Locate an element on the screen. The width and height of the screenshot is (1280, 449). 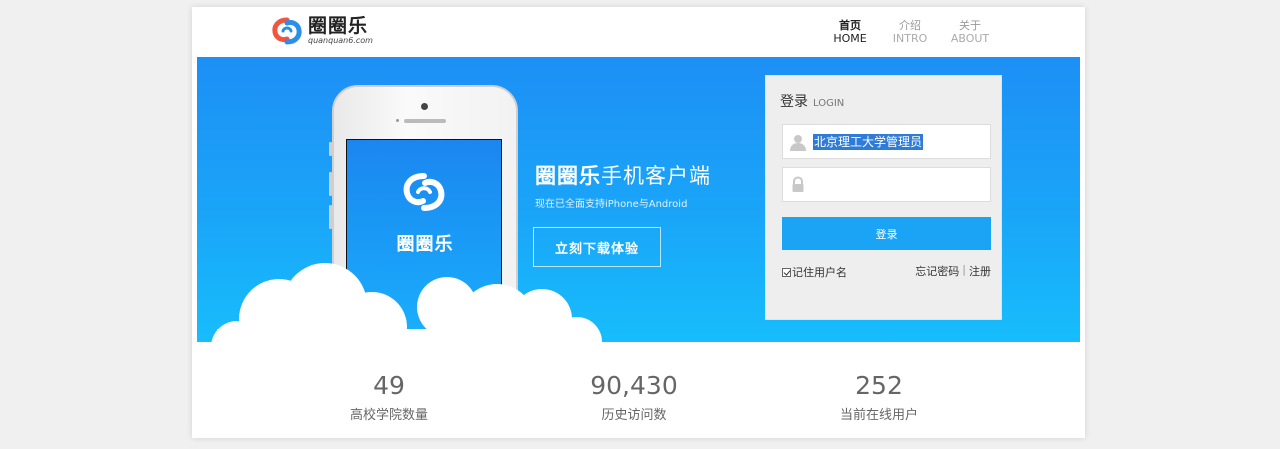
main-nav: 首页 HOME 介绍 INTRO 关于 ABOUT is located at coordinates (910, 32).